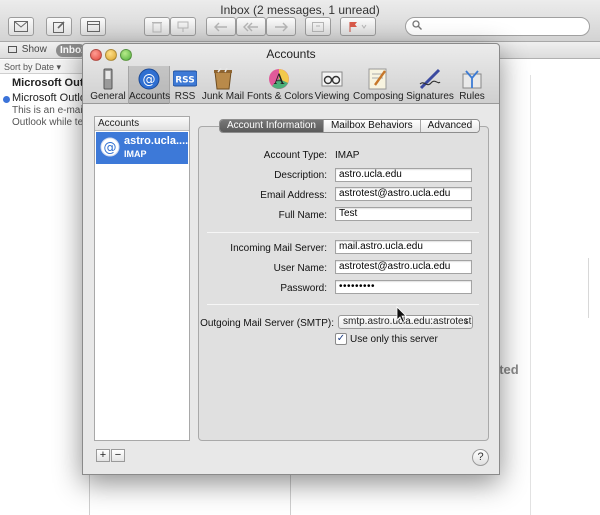  I want to click on show-label: Show, so click(34, 49).